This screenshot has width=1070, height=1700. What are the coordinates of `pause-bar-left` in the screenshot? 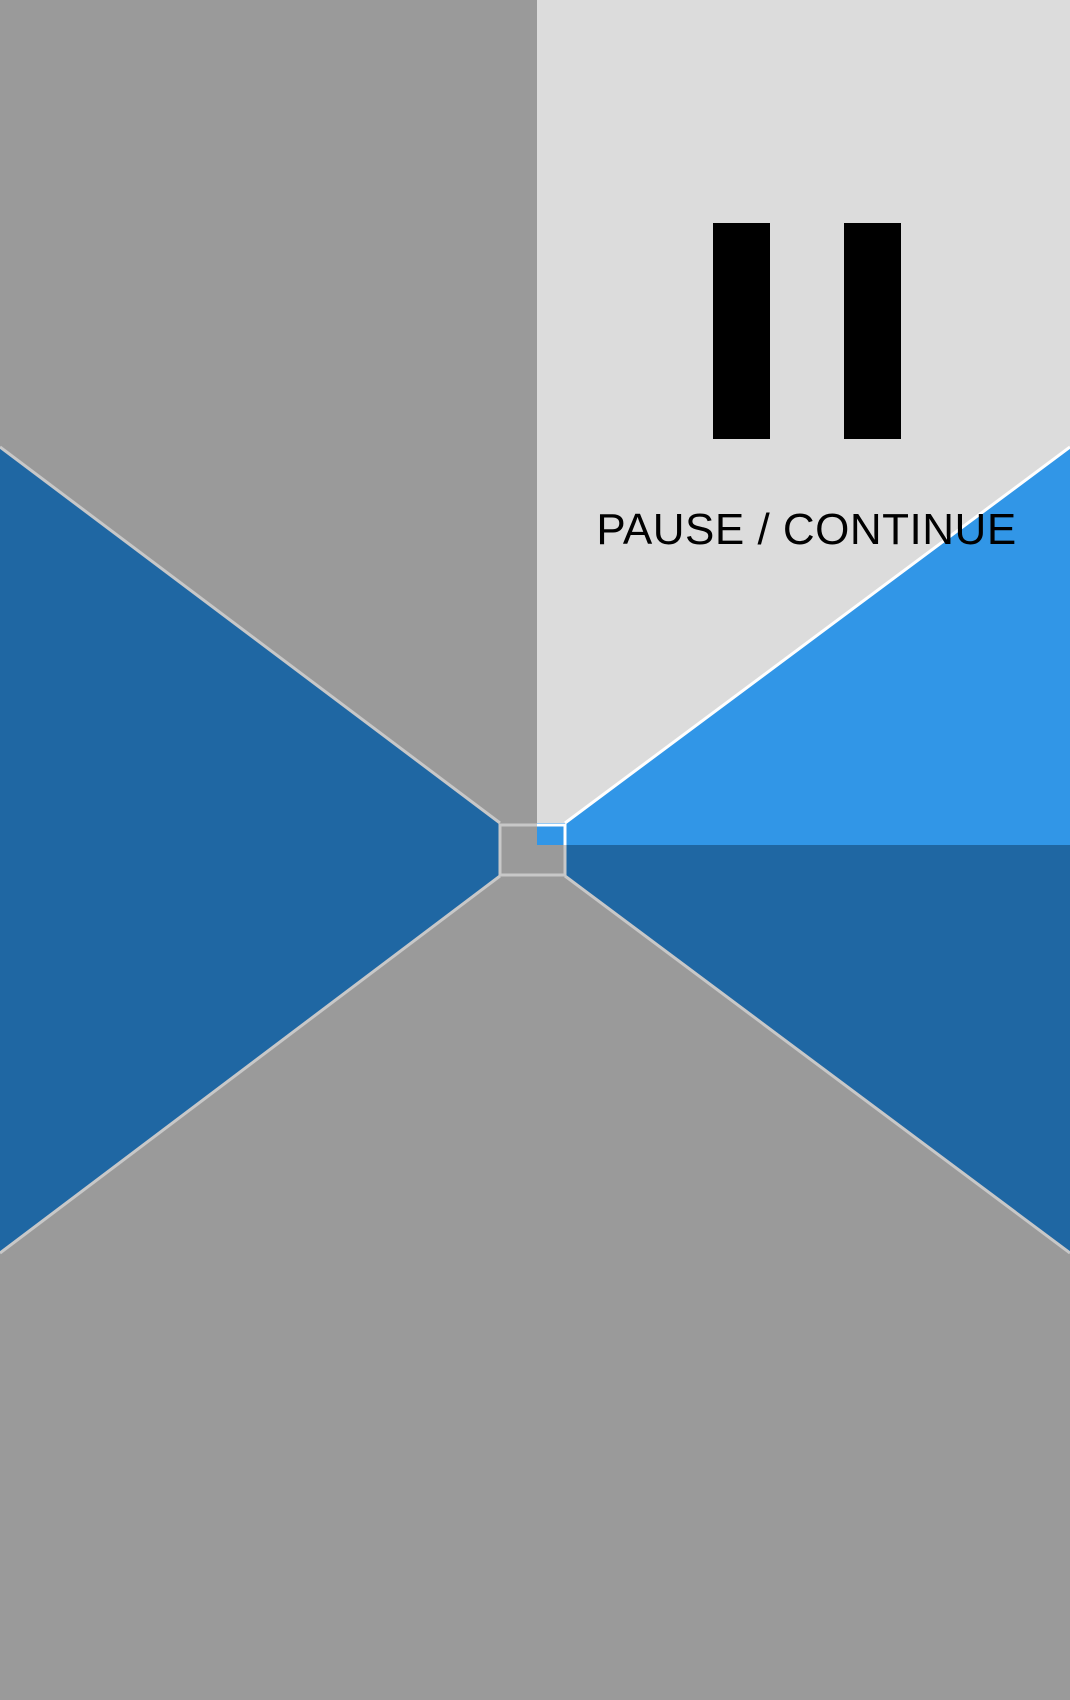 It's located at (741, 331).